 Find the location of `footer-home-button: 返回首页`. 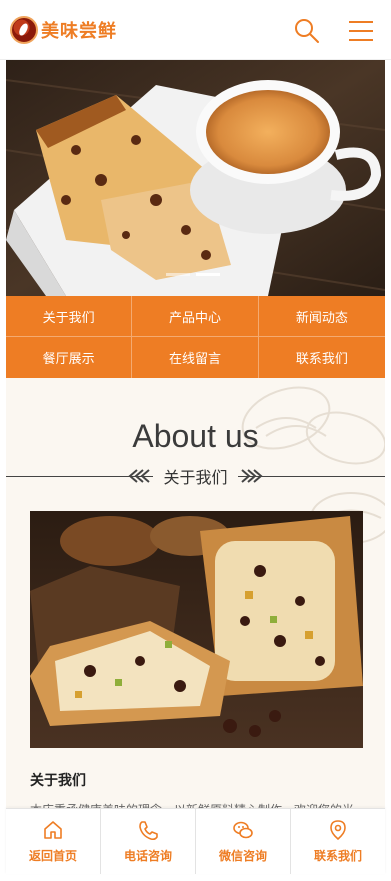

footer-home-button: 返回首页 is located at coordinates (53, 841).